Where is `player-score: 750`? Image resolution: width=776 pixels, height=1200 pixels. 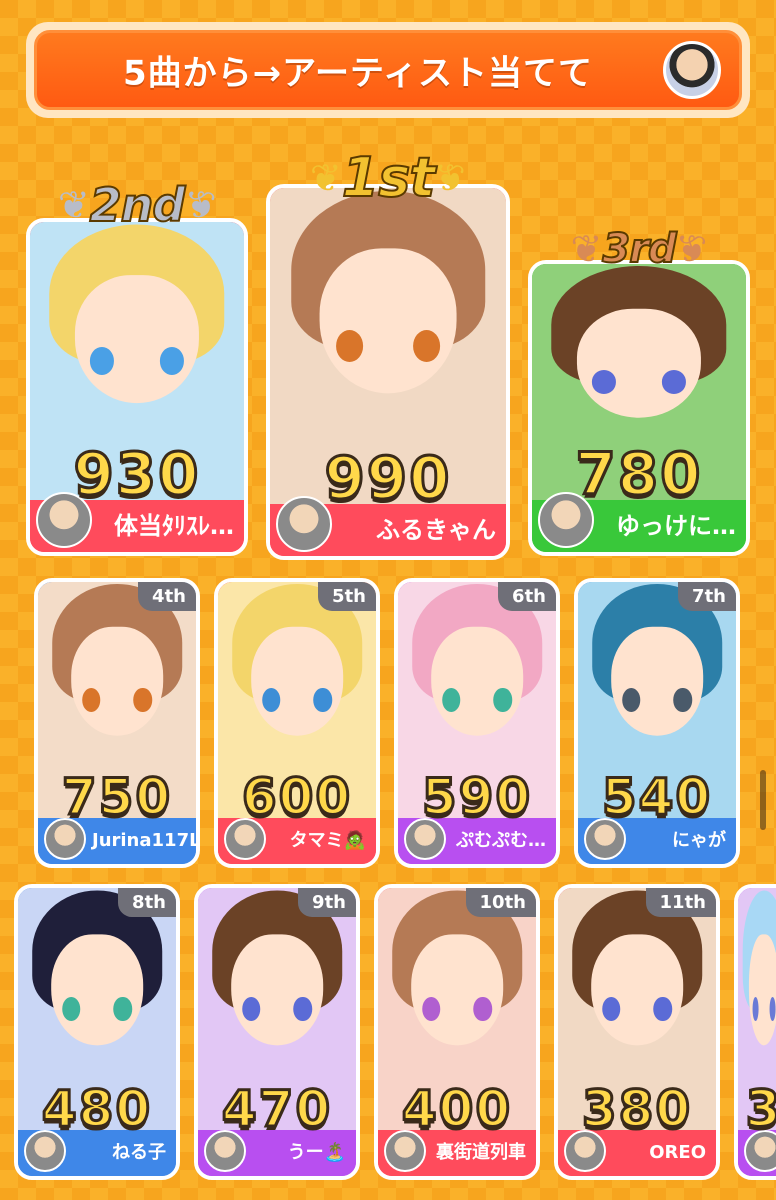
player-score: 750 is located at coordinates (116, 797).